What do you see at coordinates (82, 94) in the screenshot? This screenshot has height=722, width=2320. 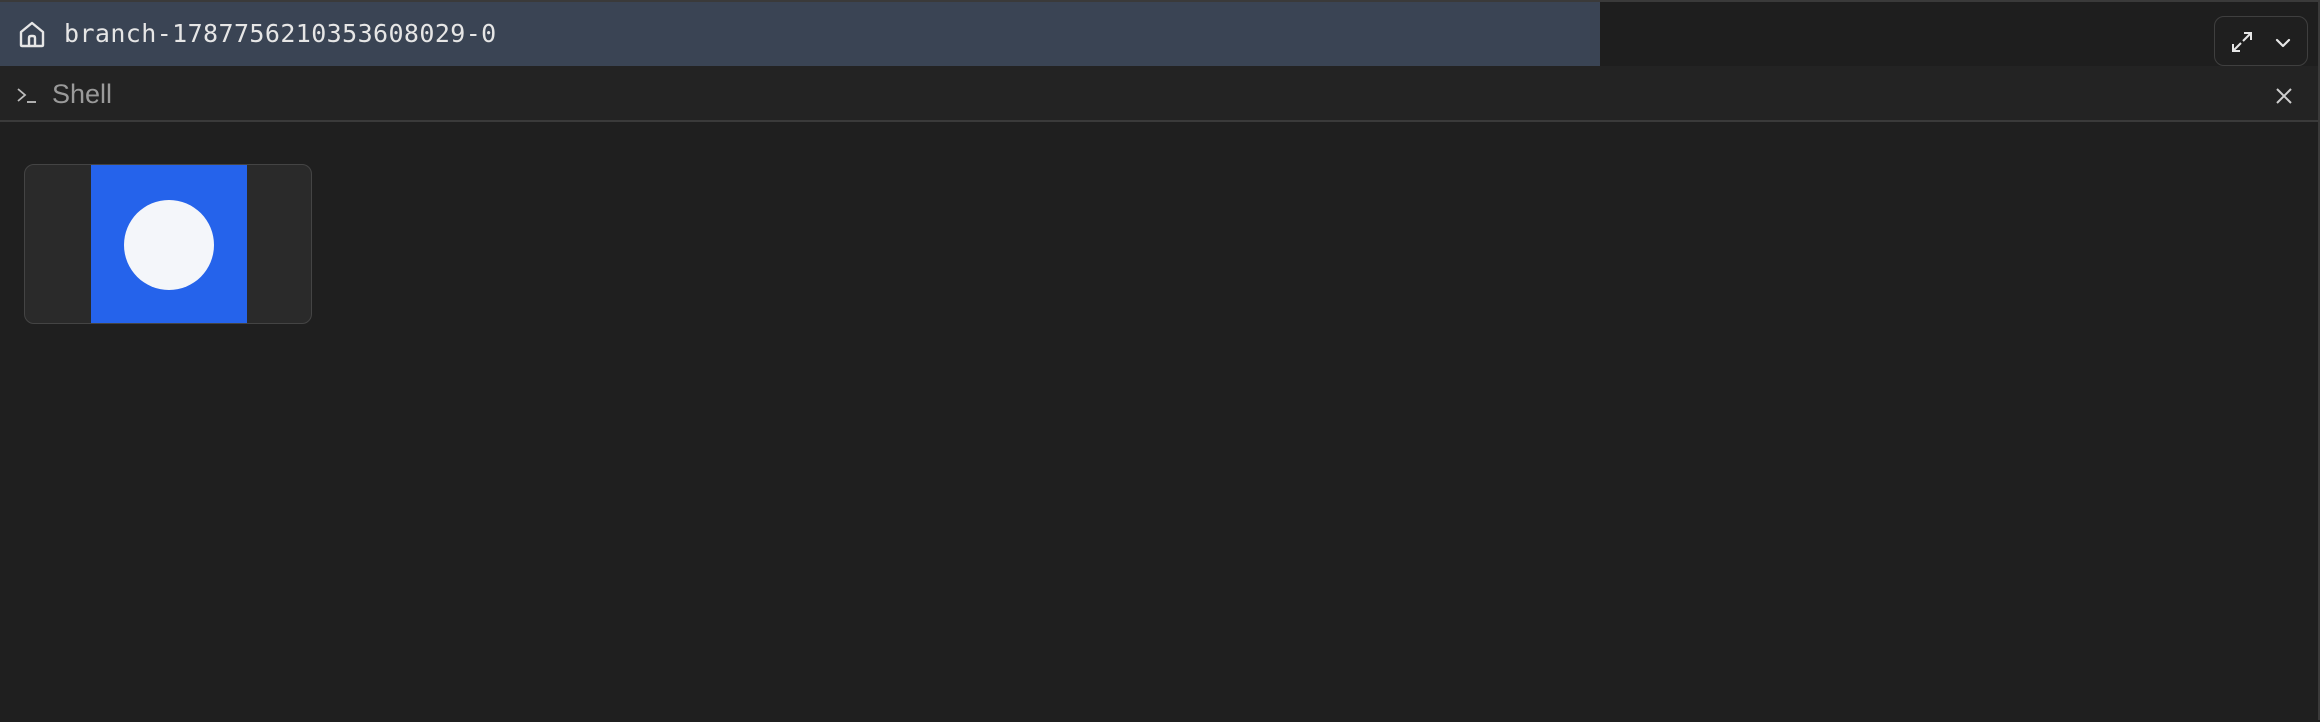 I see `shell-title: Shell` at bounding box center [82, 94].